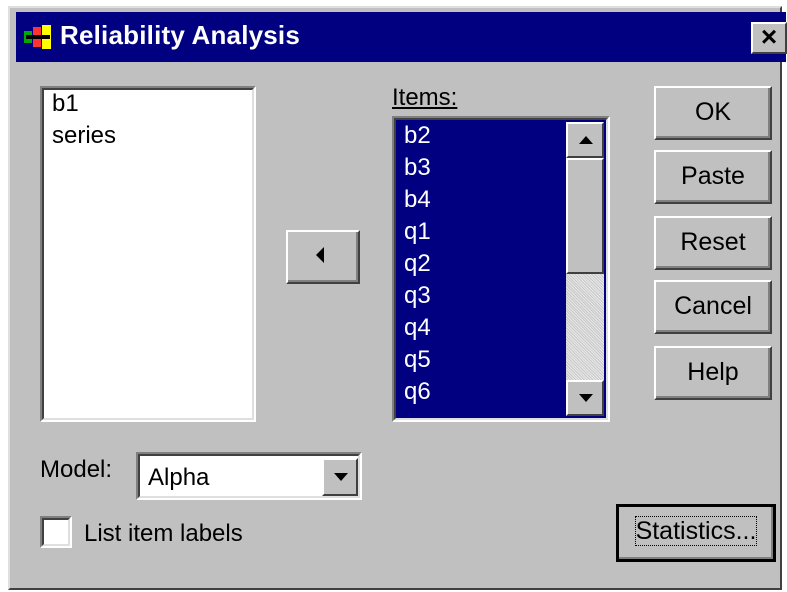  Describe the element at coordinates (417, 264) in the screenshot. I see `list-item: q2` at that location.